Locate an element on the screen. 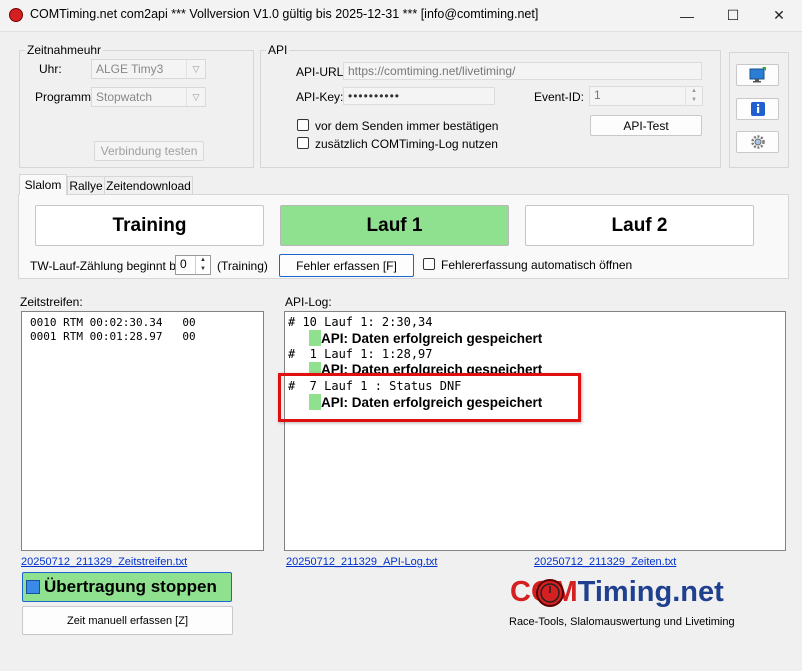 This screenshot has height=671, width=802. monitor-button is located at coordinates (757, 75).